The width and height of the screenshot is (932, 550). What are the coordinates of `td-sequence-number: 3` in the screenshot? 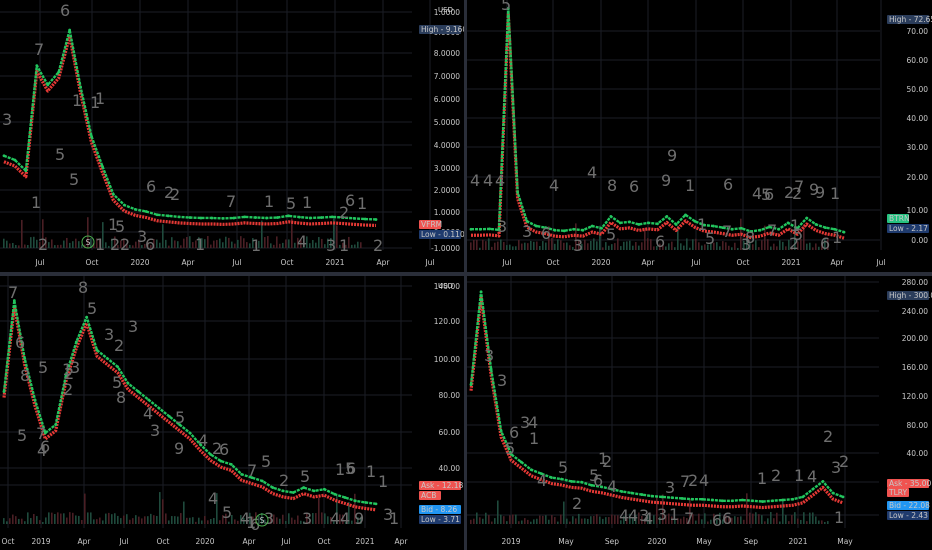 It's located at (307, 518).